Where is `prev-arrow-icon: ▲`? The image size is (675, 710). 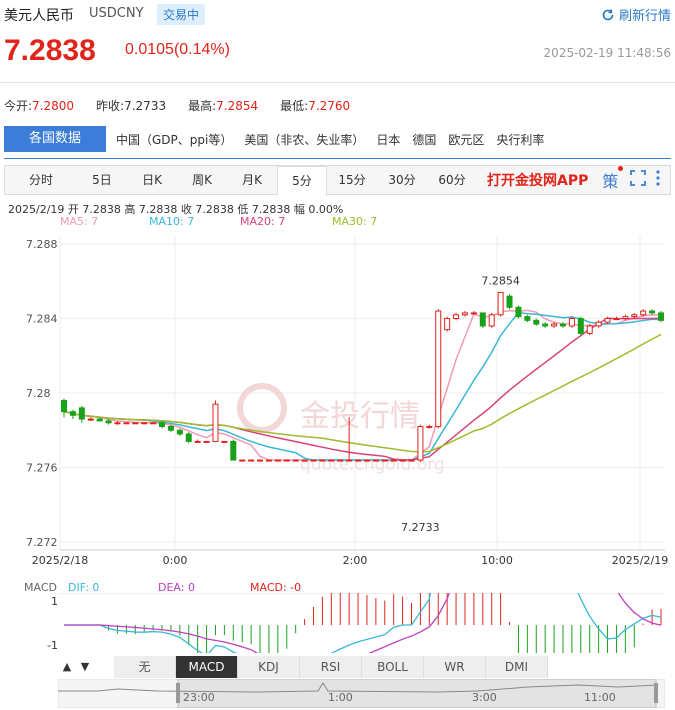 prev-arrow-icon: ▲ is located at coordinates (67, 667).